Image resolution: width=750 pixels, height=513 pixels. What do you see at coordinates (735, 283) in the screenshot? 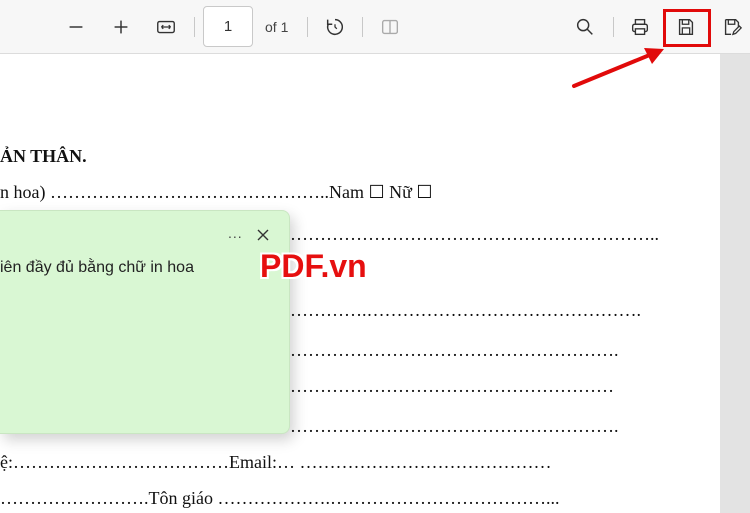
I see `scrollbar-track` at bounding box center [735, 283].